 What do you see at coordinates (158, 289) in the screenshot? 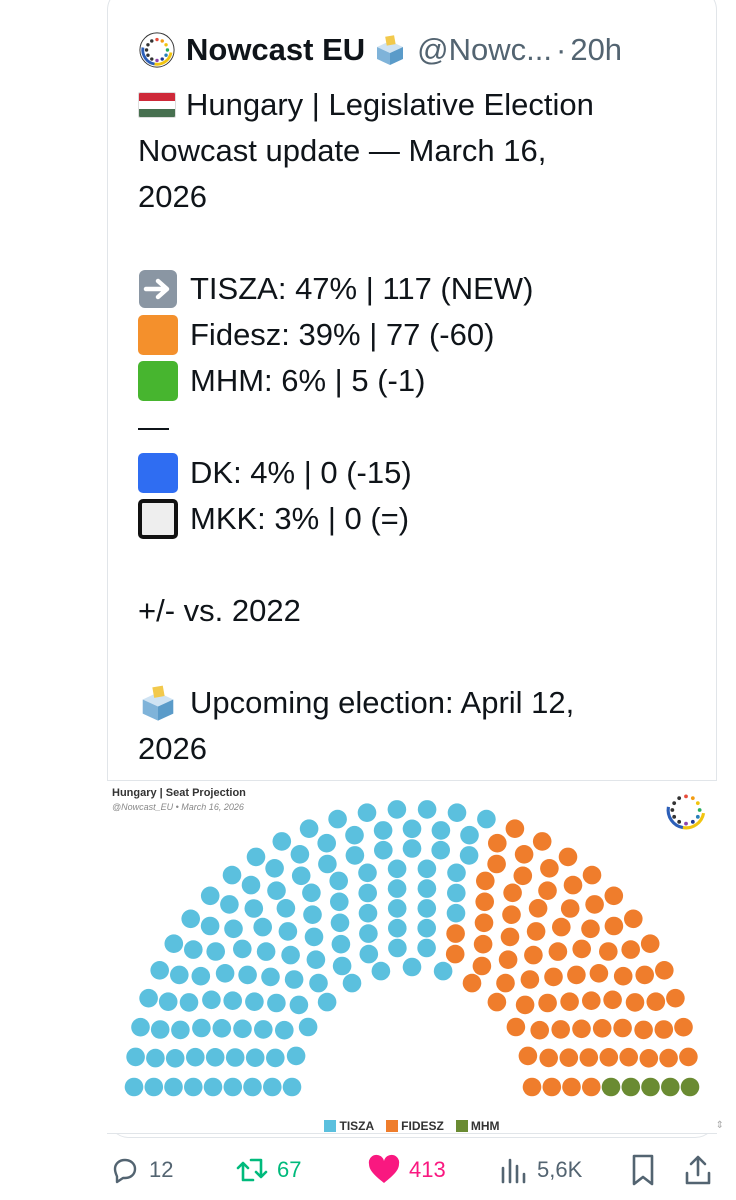
I see `arrow-right-icon` at bounding box center [158, 289].